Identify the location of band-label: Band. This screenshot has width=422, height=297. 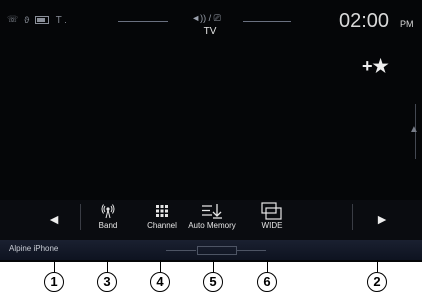
(108, 225).